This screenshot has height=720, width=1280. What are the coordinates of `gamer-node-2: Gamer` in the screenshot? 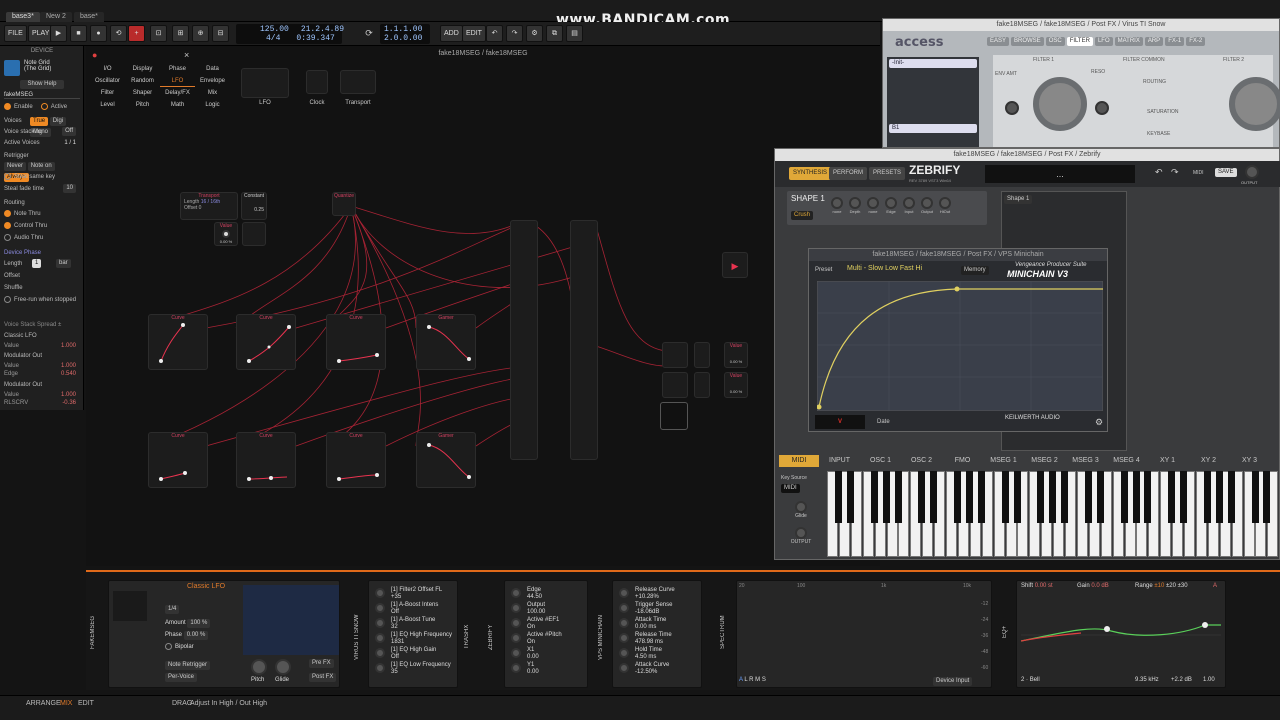 It's located at (446, 460).